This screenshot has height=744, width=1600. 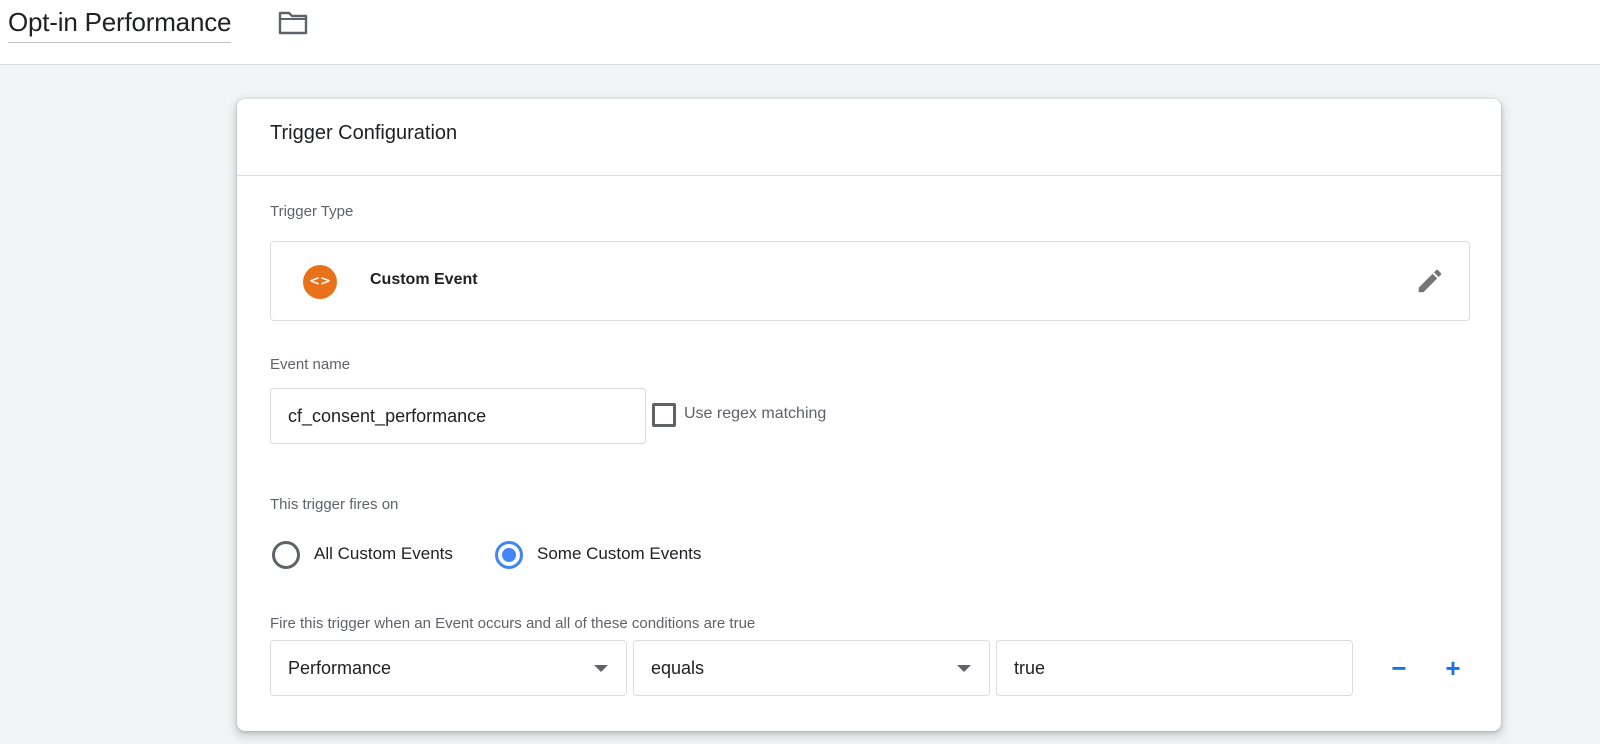 What do you see at coordinates (1174, 668) in the screenshot?
I see `condition-value-input: true` at bounding box center [1174, 668].